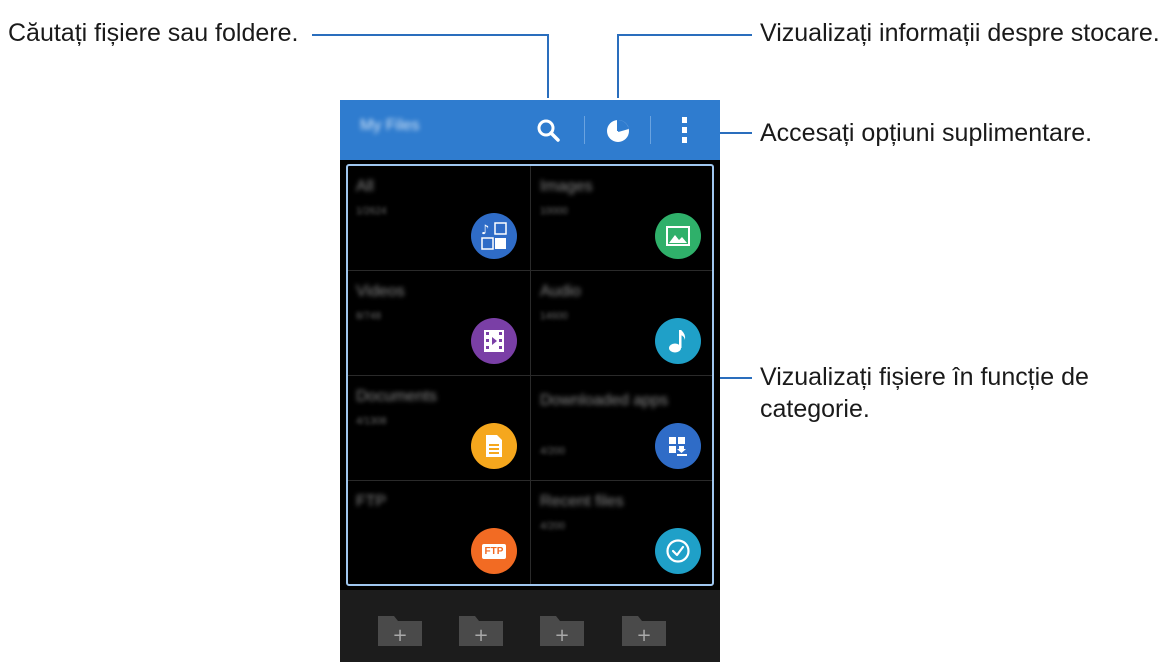  What do you see at coordinates (530, 626) in the screenshot?
I see `bottom-shortcuts-bar: + + + +` at bounding box center [530, 626].